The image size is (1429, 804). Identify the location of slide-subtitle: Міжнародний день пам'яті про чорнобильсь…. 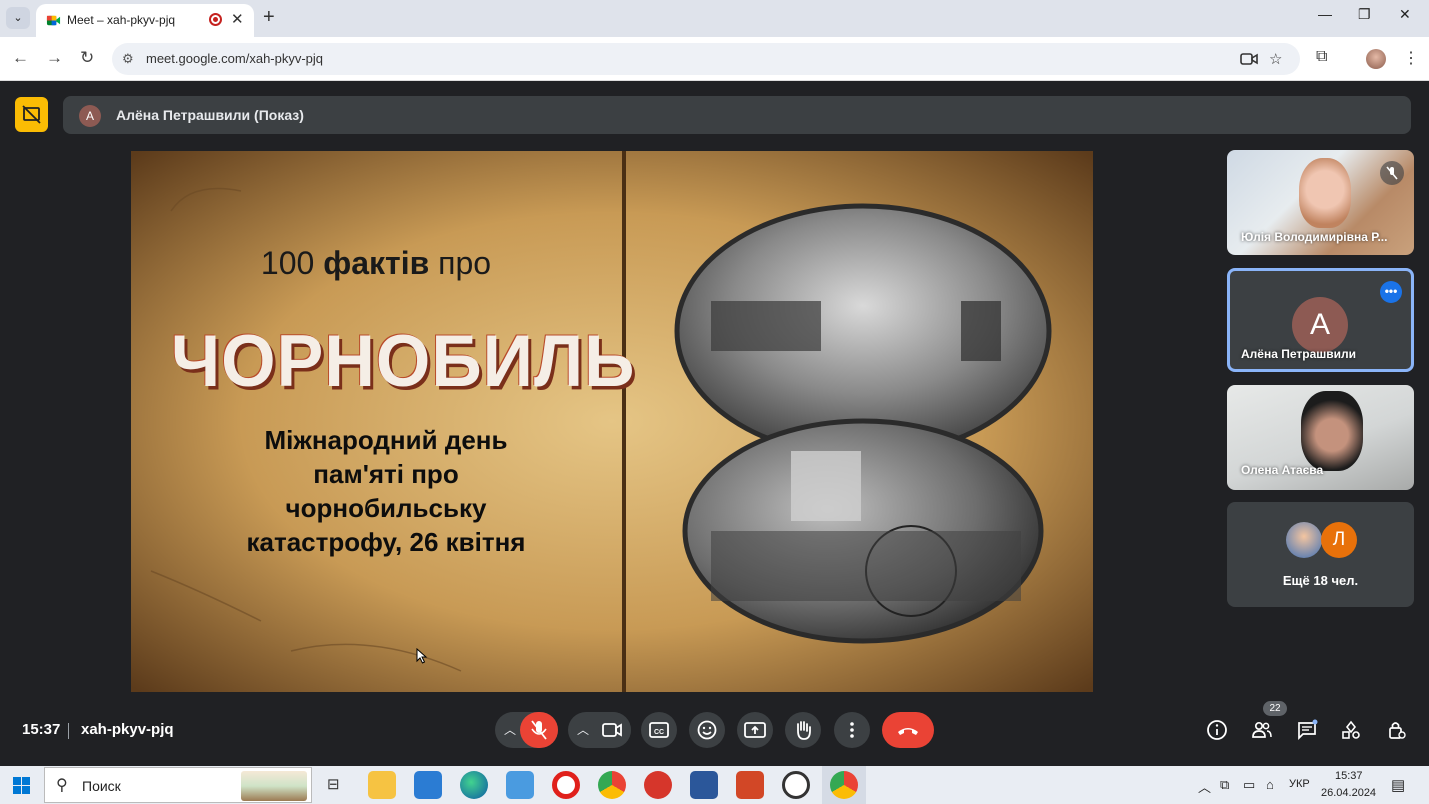
(386, 491).